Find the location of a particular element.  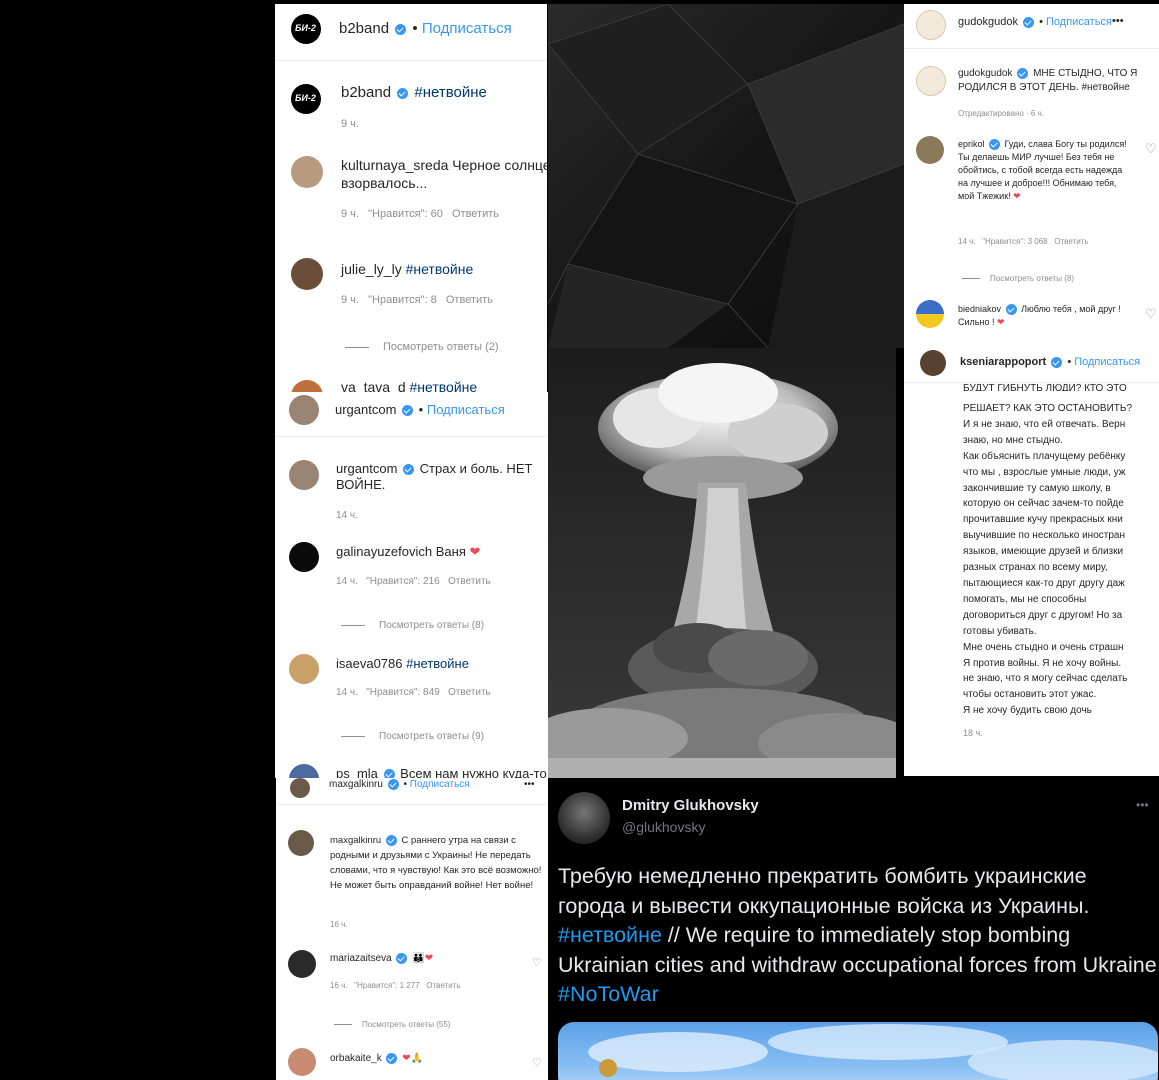

ksenia-avatar is located at coordinates (933, 363).